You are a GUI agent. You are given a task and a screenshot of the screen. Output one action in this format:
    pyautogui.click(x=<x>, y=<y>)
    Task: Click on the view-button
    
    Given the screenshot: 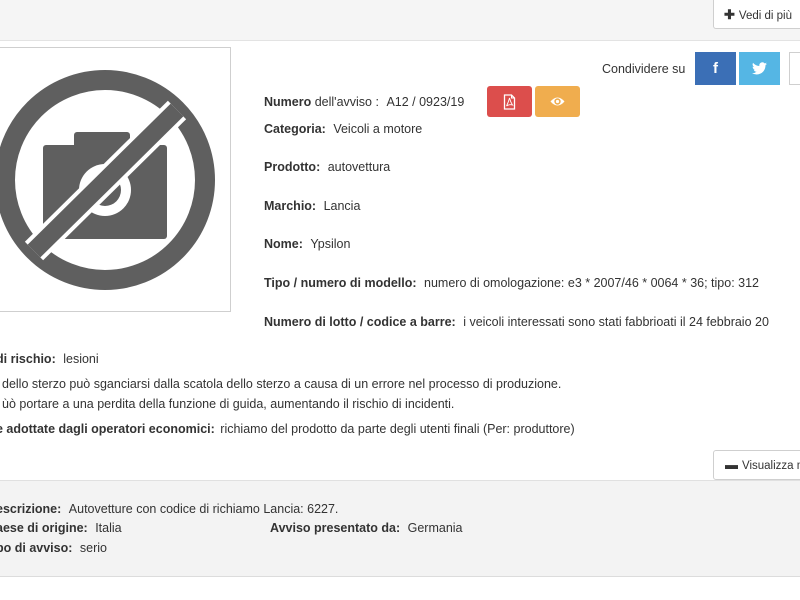 What is the action you would take?
    pyautogui.click(x=557, y=101)
    